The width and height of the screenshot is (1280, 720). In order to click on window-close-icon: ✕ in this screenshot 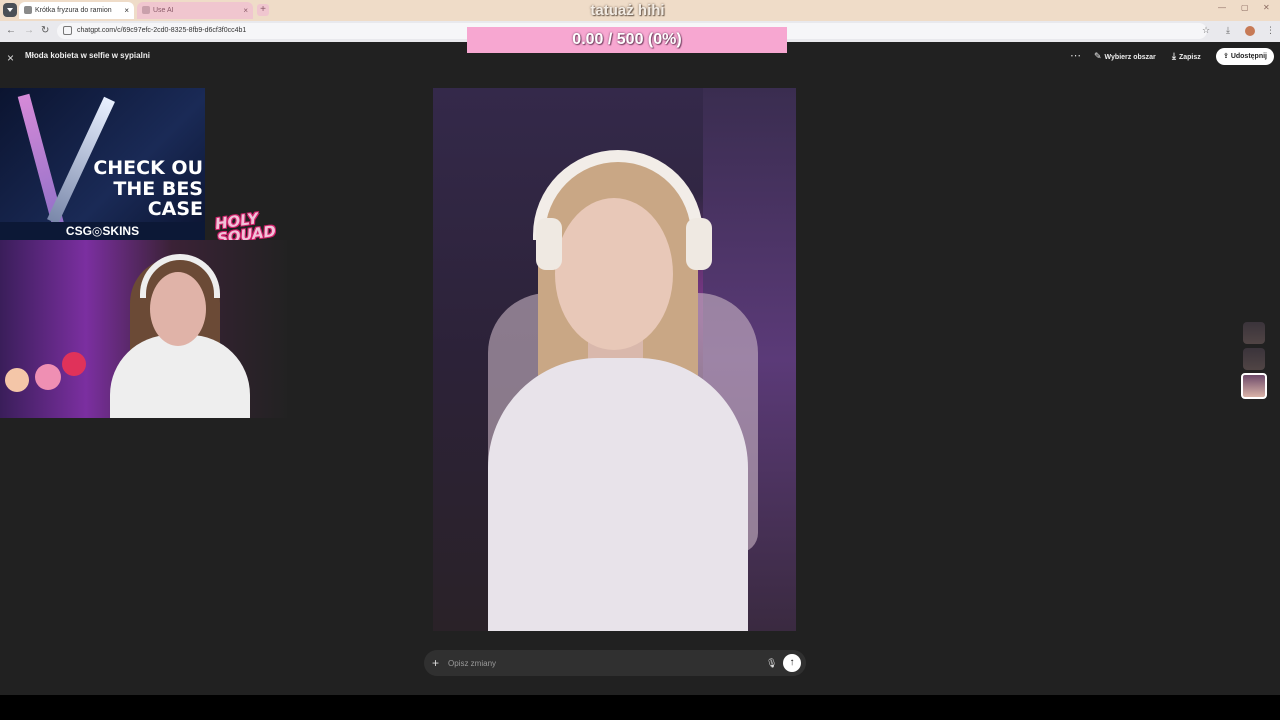, I will do `click(1266, 7)`.